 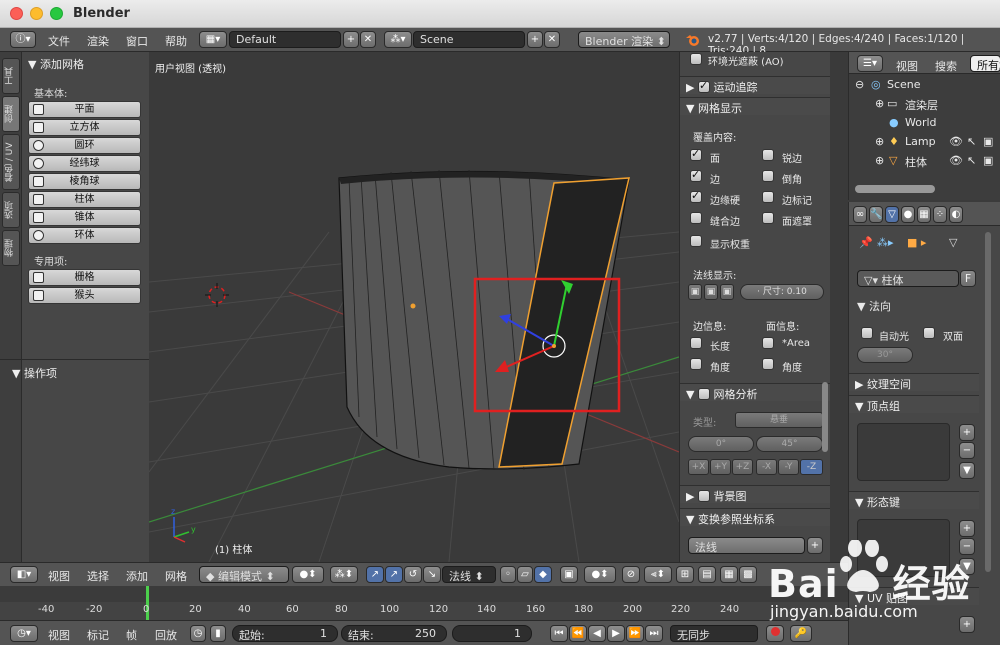 I want to click on edge-angle-checkbox, so click(x=696, y=364).